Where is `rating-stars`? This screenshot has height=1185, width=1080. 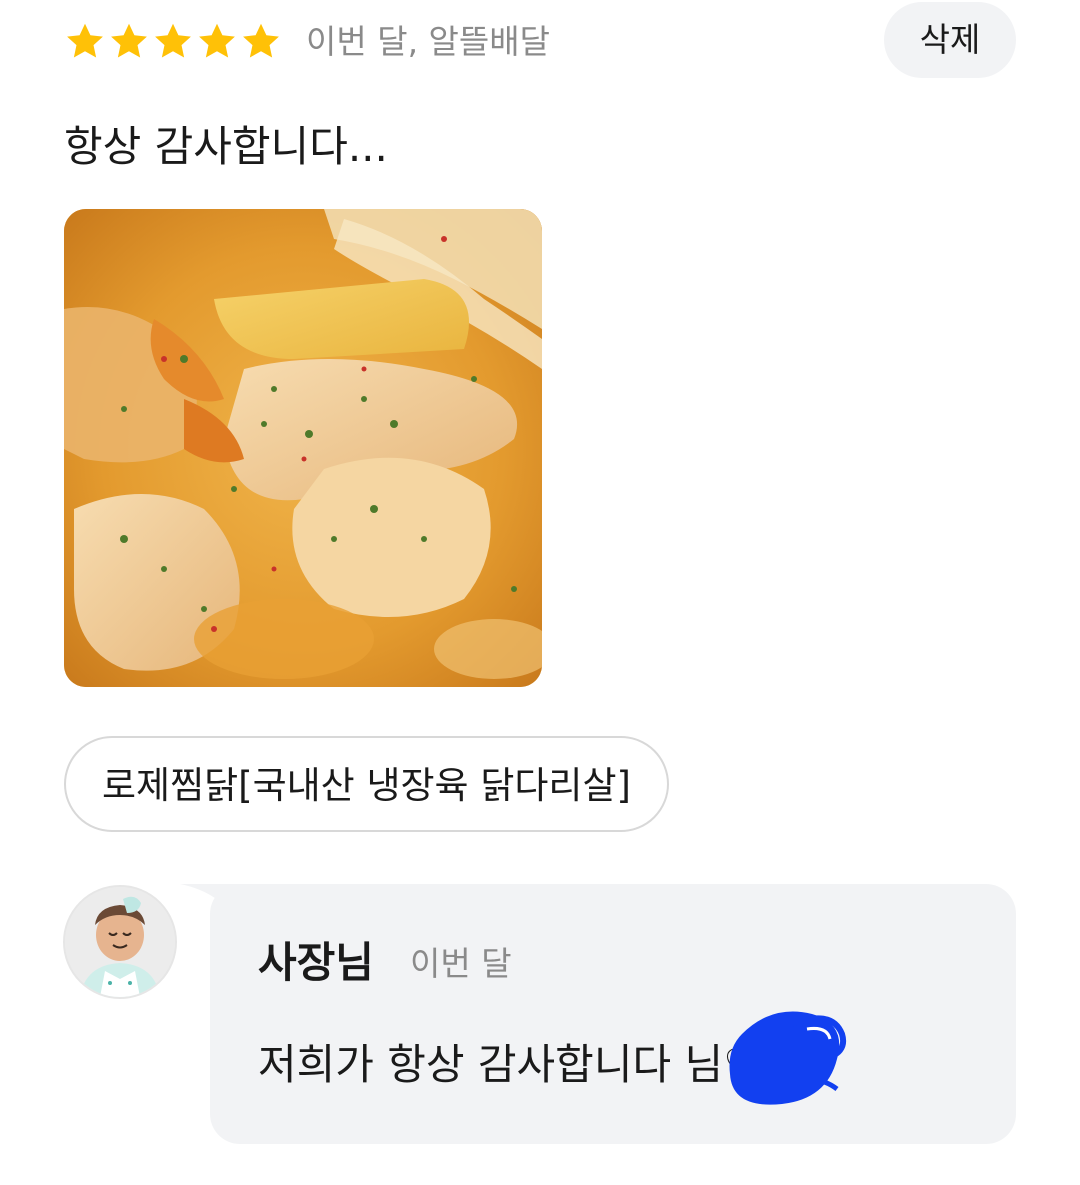 rating-stars is located at coordinates (173, 42).